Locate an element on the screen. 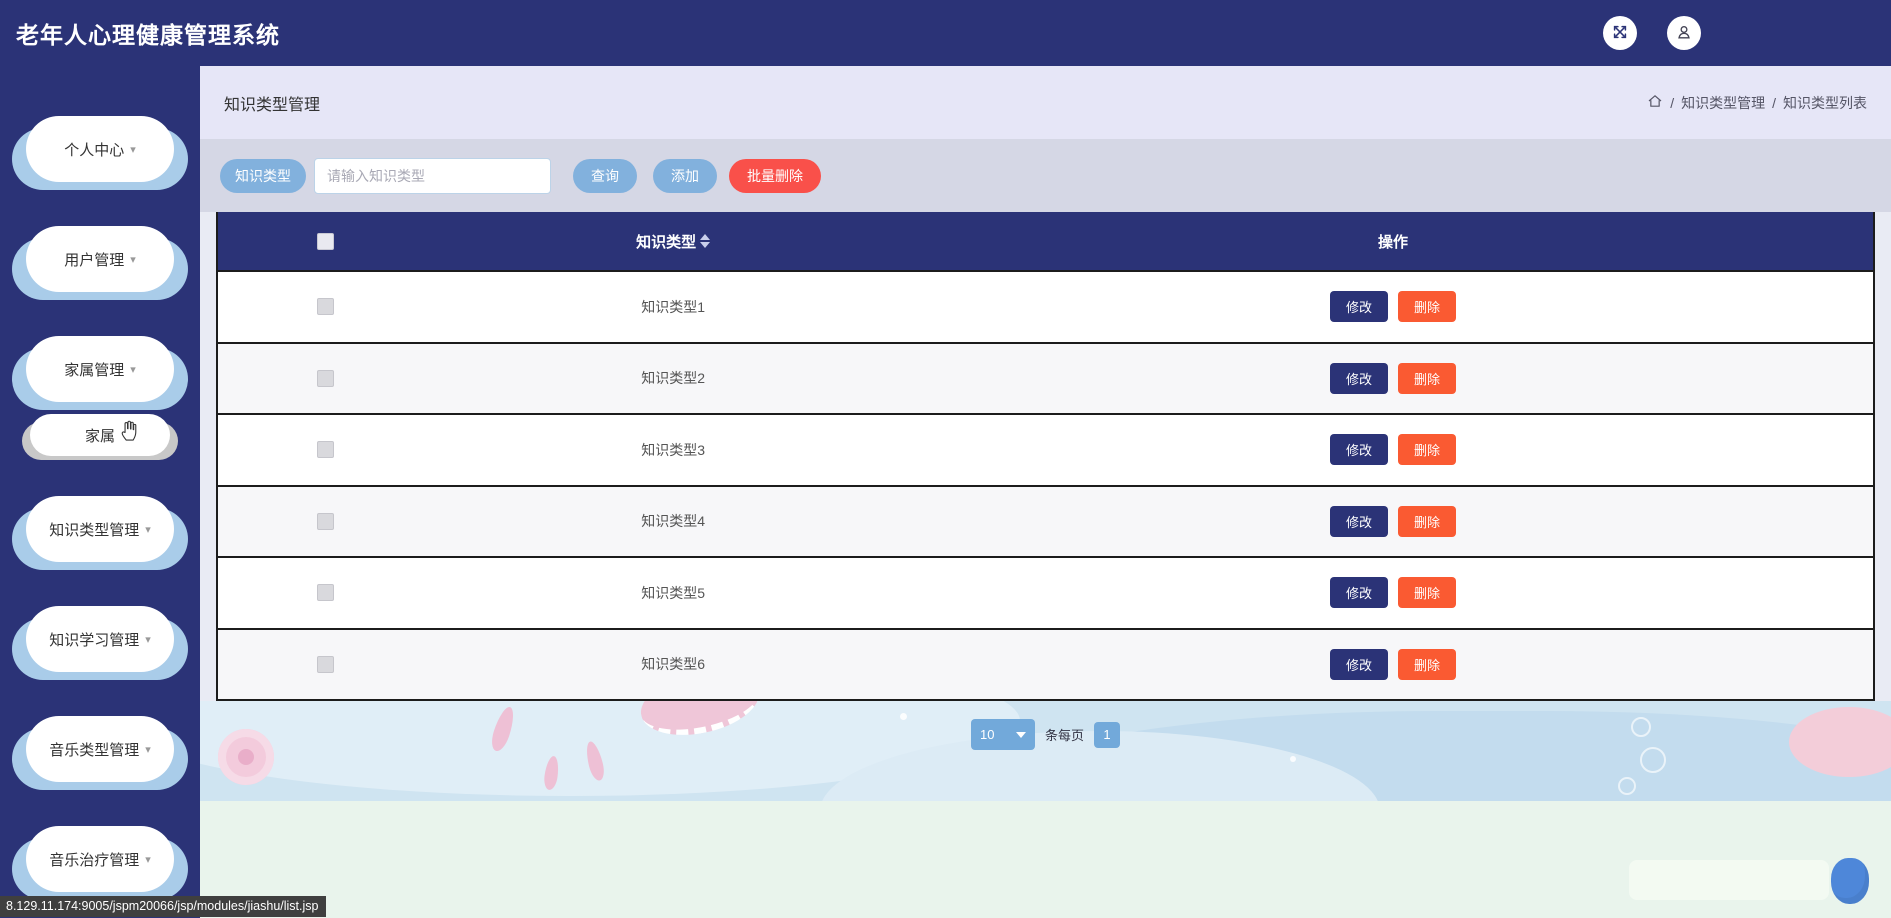  query-button: 查询 is located at coordinates (605, 175).